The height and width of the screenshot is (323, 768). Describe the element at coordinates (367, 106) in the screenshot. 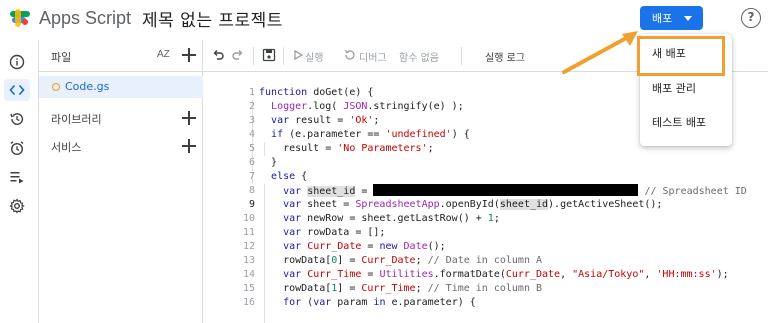

I see `code-text: Logger.log( JSON.stringify(e) );` at that location.